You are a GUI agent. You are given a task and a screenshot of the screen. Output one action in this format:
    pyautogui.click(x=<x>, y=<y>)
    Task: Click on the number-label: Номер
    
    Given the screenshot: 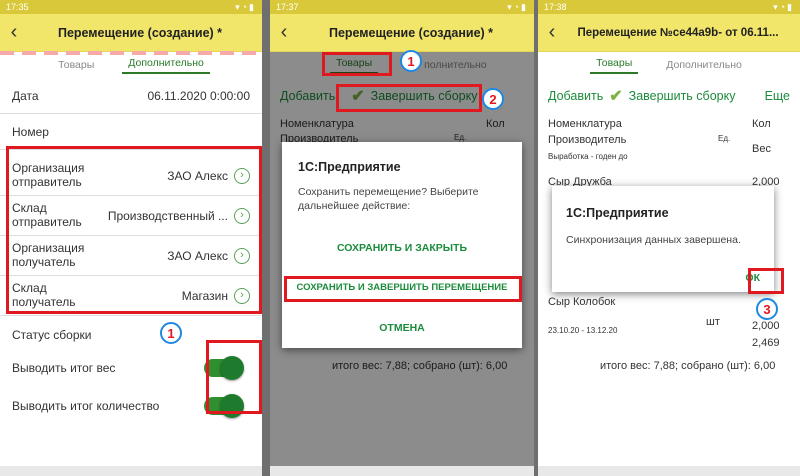 What is the action you would take?
    pyautogui.click(x=30, y=131)
    